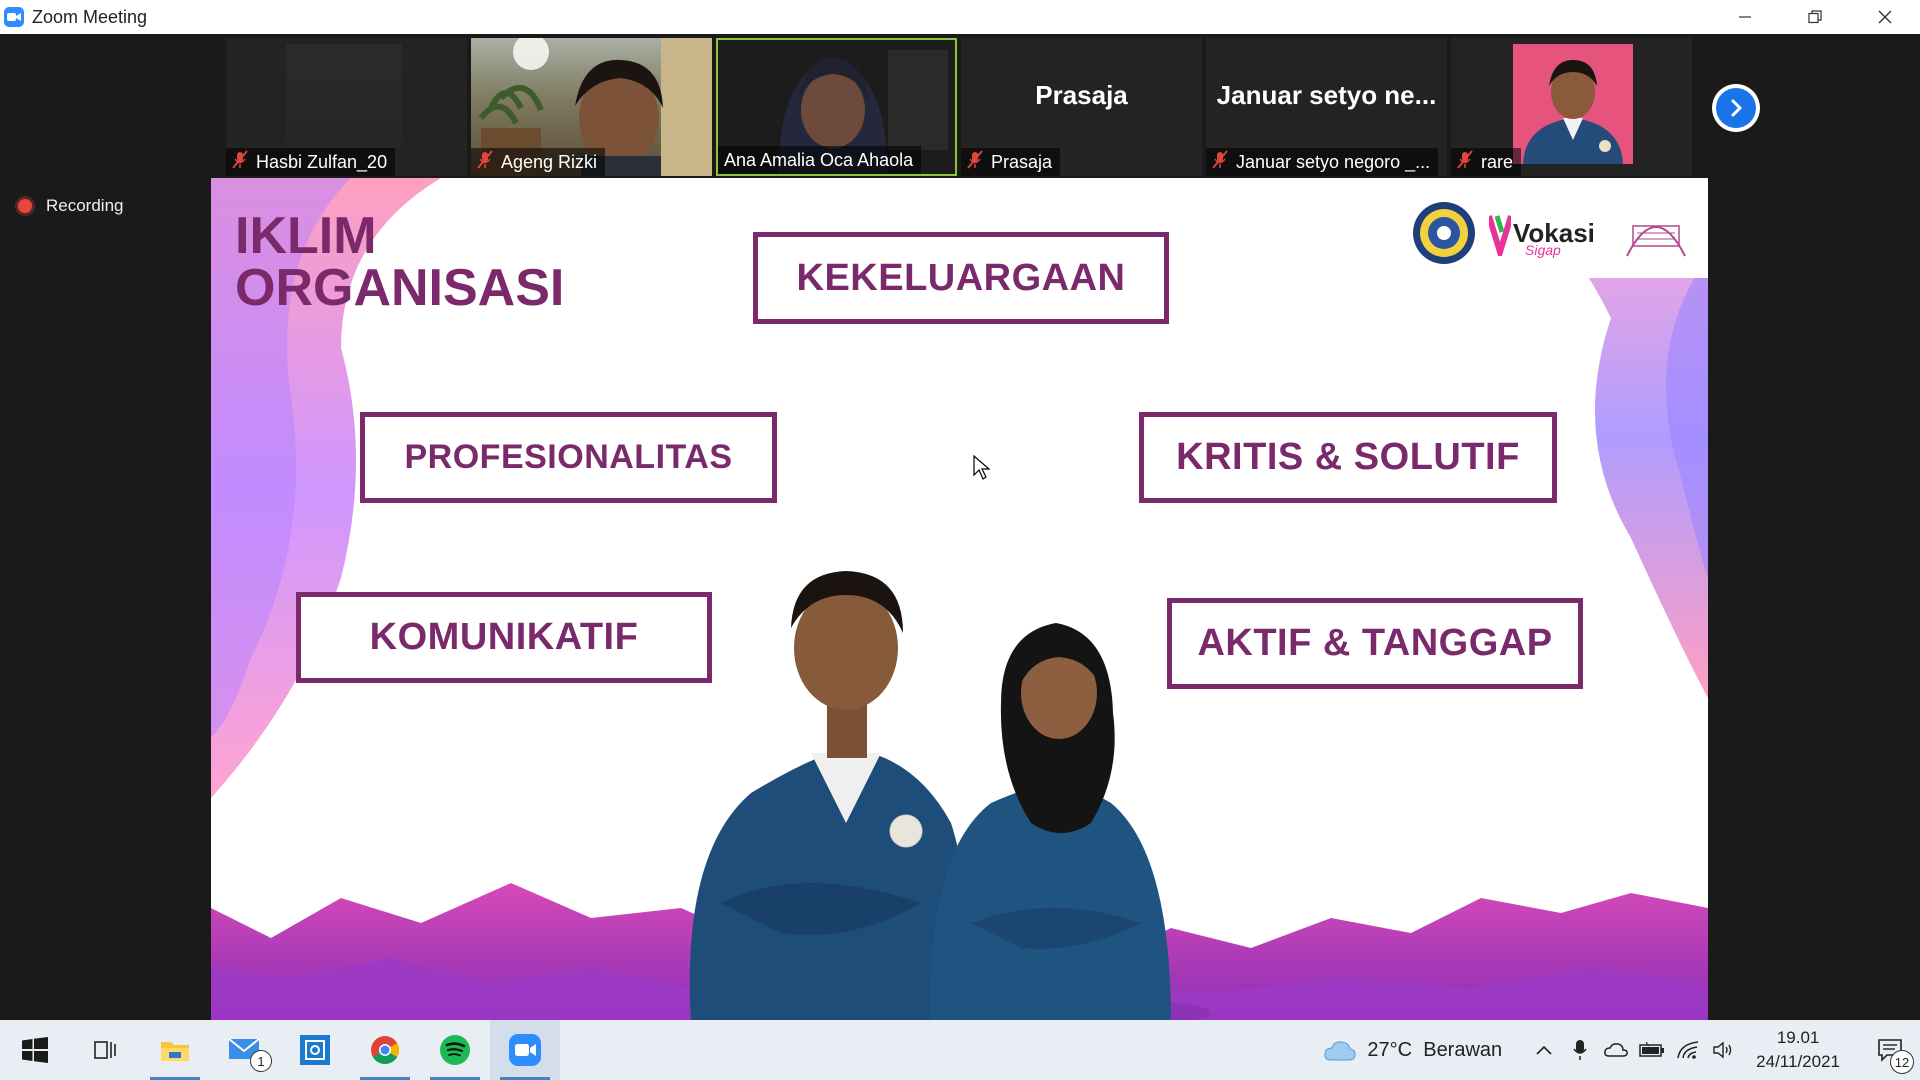 The image size is (1920, 1080). What do you see at coordinates (1348, 457) in the screenshot?
I see `slide-box-kritis-solutif: KRITIS & SOLUTIF` at bounding box center [1348, 457].